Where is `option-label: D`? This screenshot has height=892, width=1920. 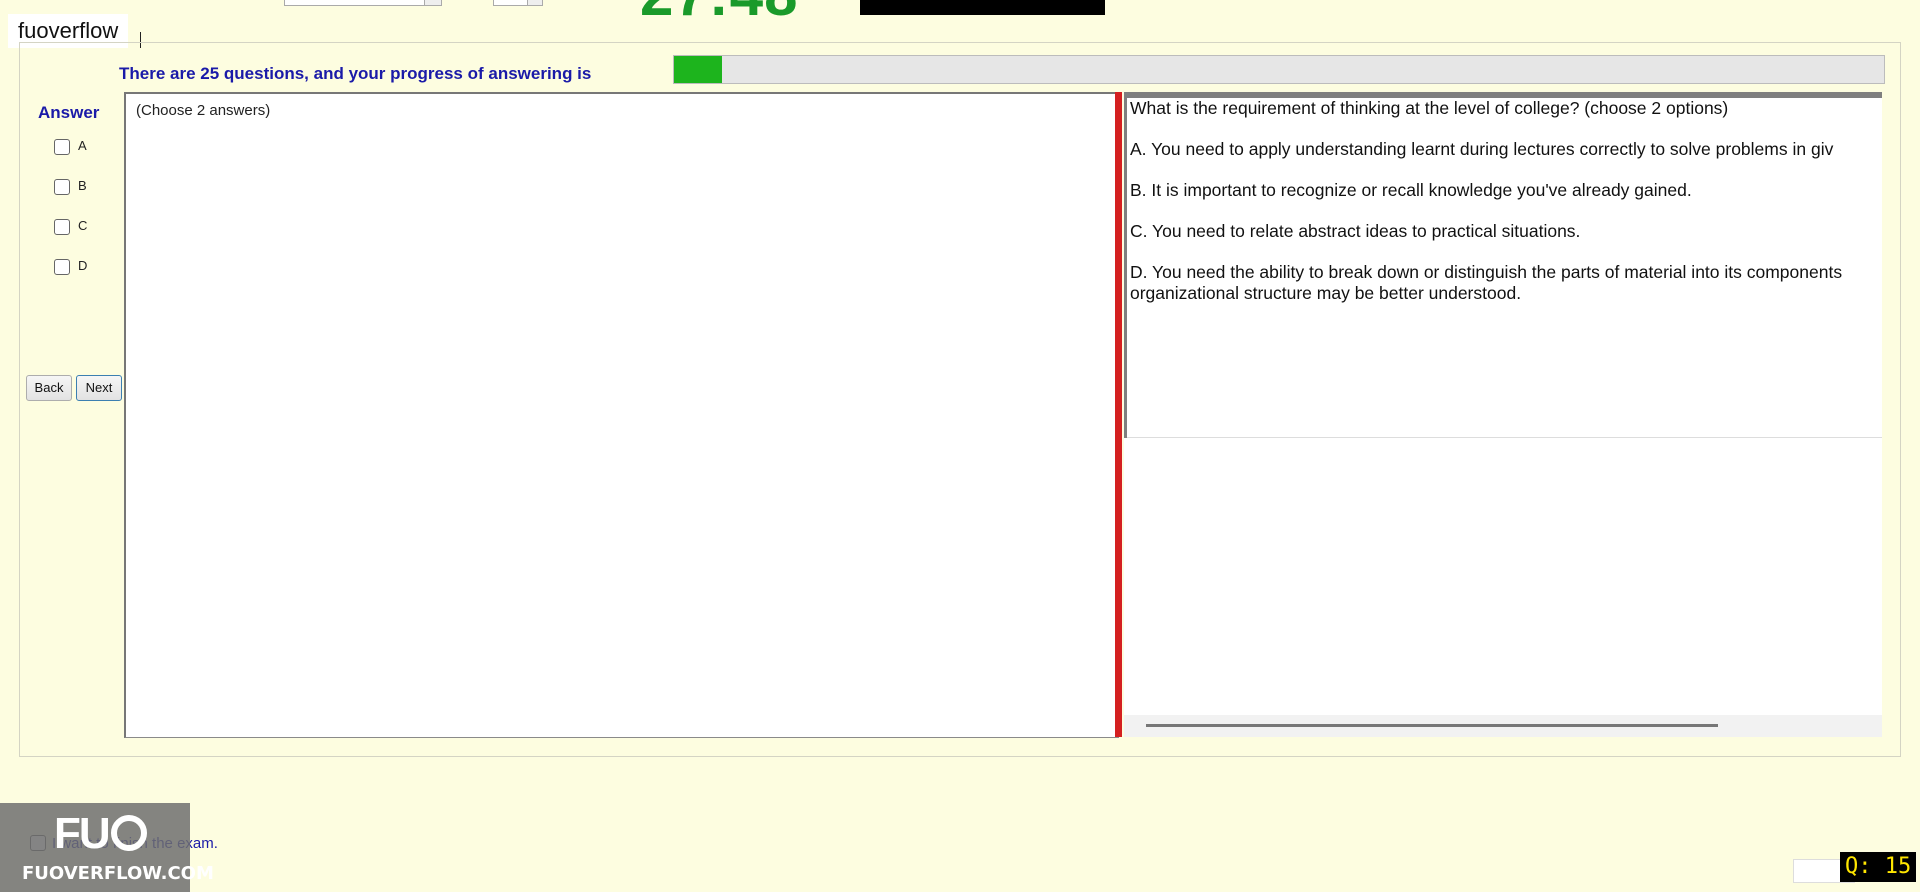 option-label: D is located at coordinates (83, 265).